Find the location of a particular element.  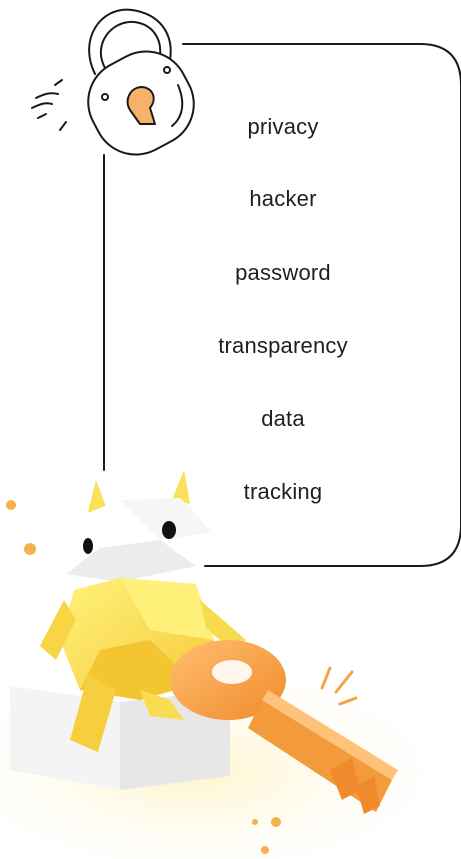

word-hacker: hacker is located at coordinates (283, 198).